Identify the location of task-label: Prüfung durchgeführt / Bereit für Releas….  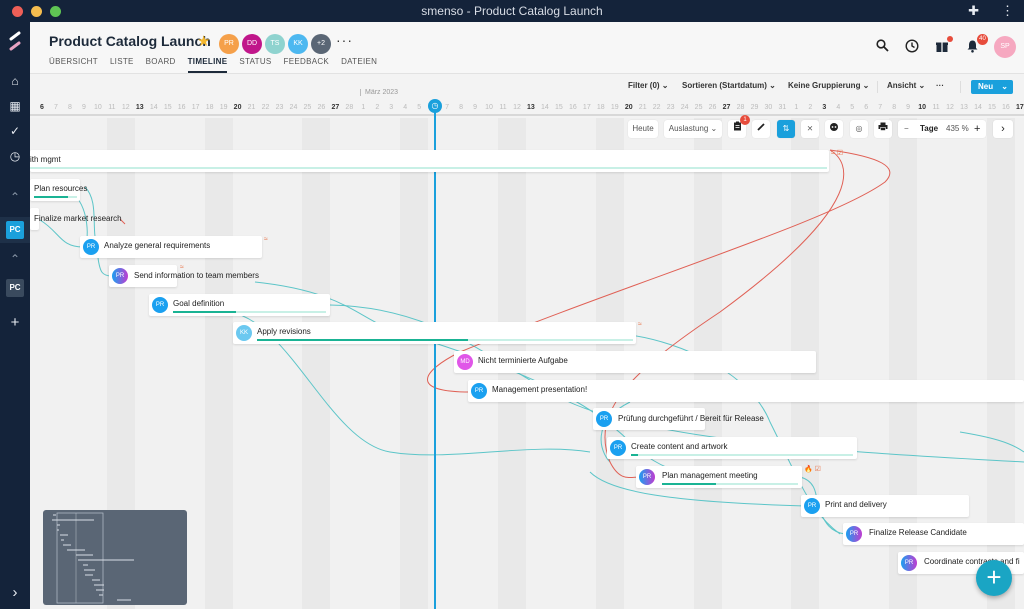
(691, 418).